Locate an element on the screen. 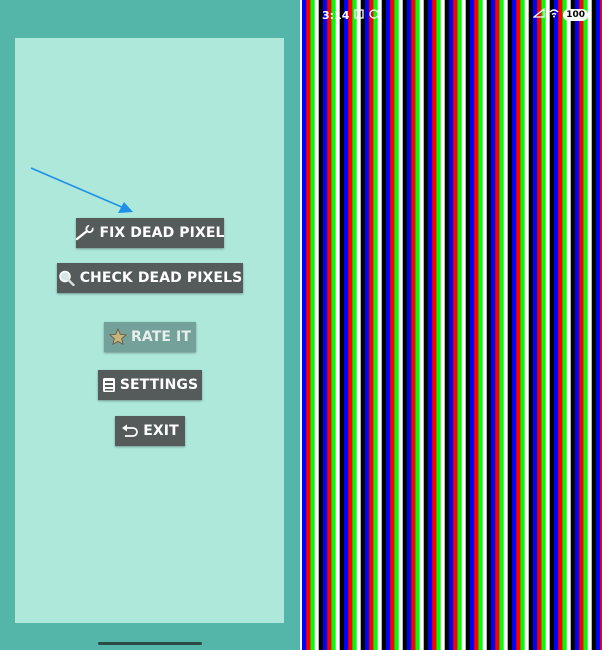  magnifier-icon is located at coordinates (67, 278).